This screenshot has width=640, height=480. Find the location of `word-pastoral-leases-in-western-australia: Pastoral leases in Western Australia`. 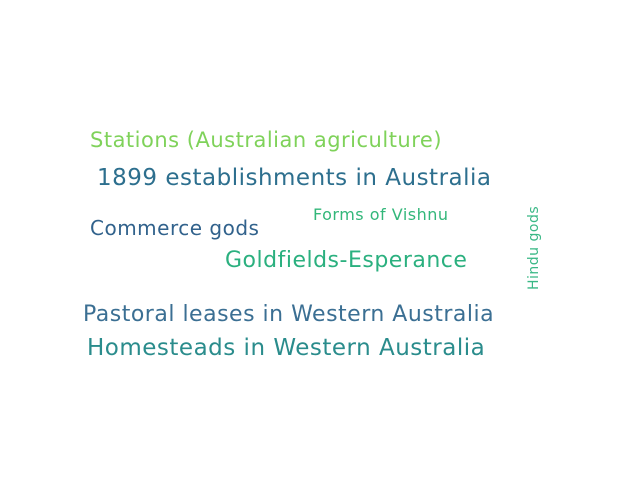

word-pastoral-leases-in-western-australia: Pastoral leases in Western Australia is located at coordinates (289, 314).